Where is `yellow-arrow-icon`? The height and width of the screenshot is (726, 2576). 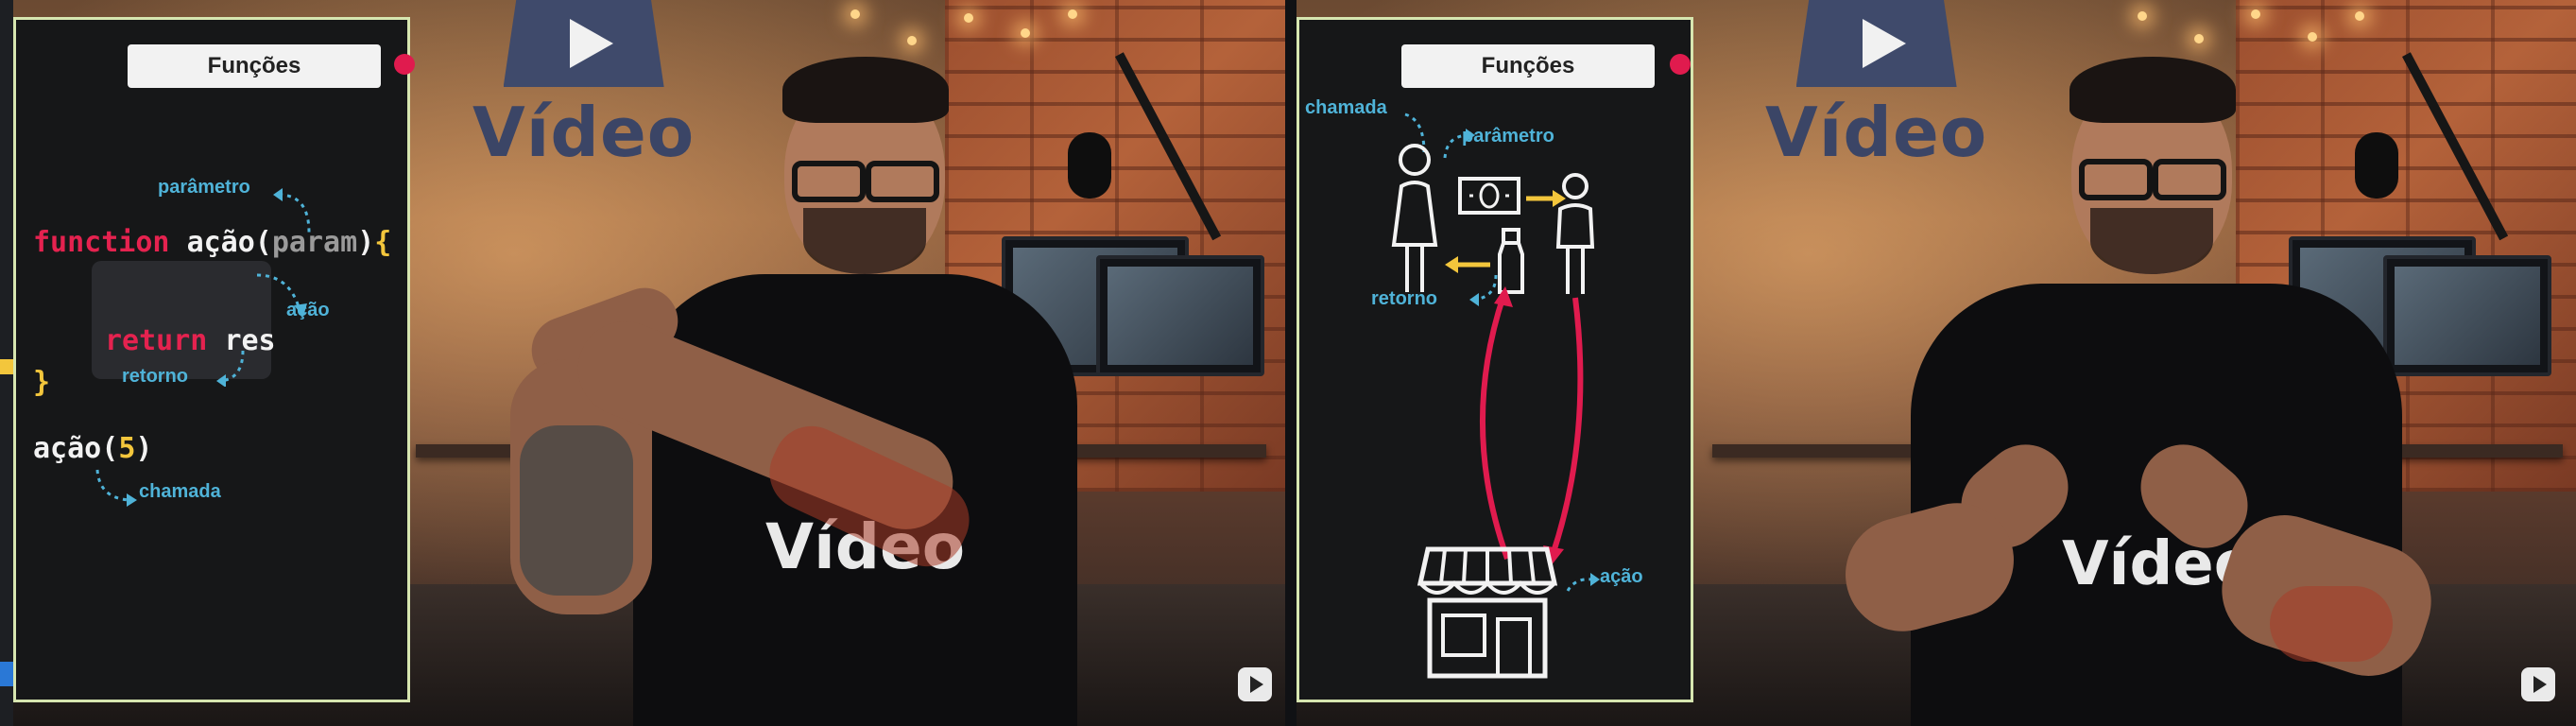 yellow-arrow-icon is located at coordinates (1467, 264).